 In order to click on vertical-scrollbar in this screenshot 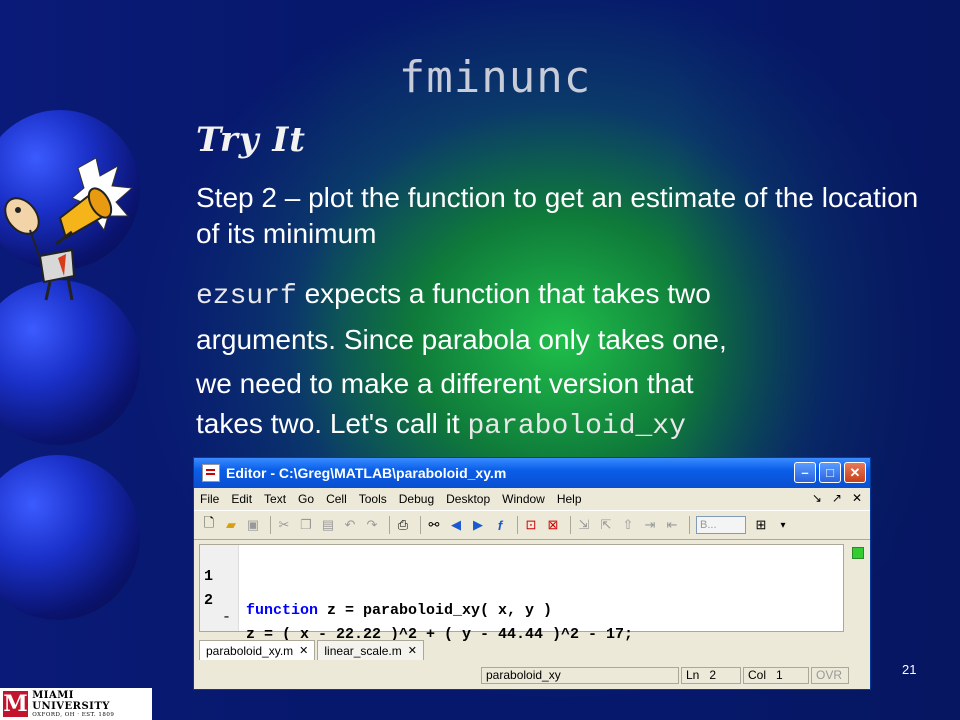, I will do `click(858, 588)`.